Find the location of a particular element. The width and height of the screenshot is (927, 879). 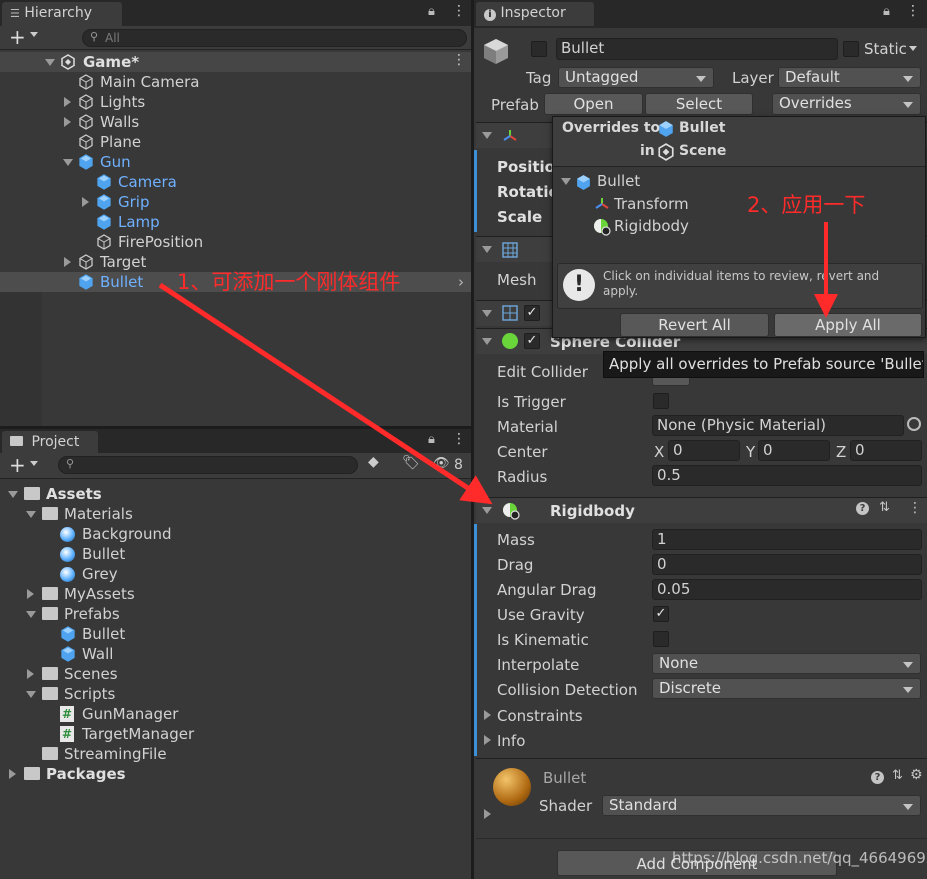

material-foldout-icon is located at coordinates (487, 814).